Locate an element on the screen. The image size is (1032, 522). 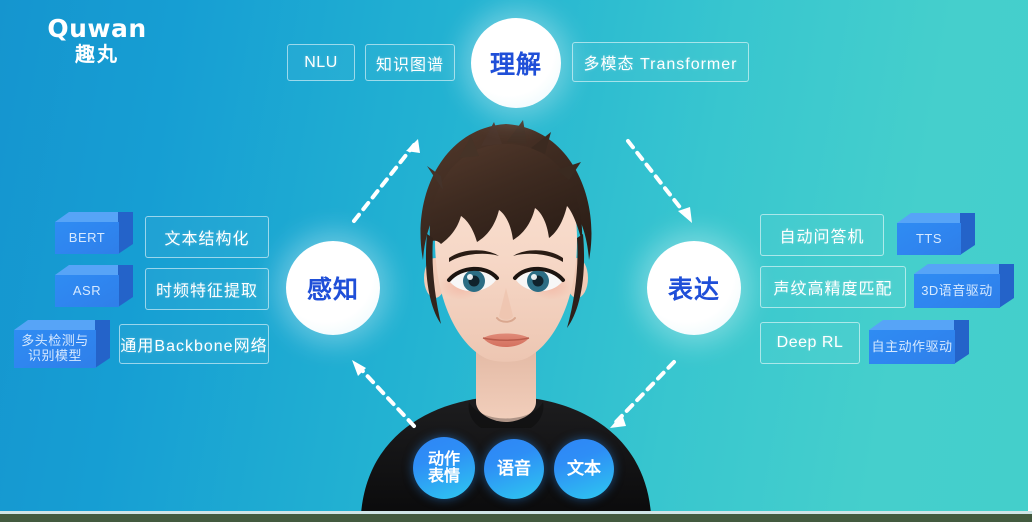
cube-tts-label: TTS is located at coordinates (929, 238).